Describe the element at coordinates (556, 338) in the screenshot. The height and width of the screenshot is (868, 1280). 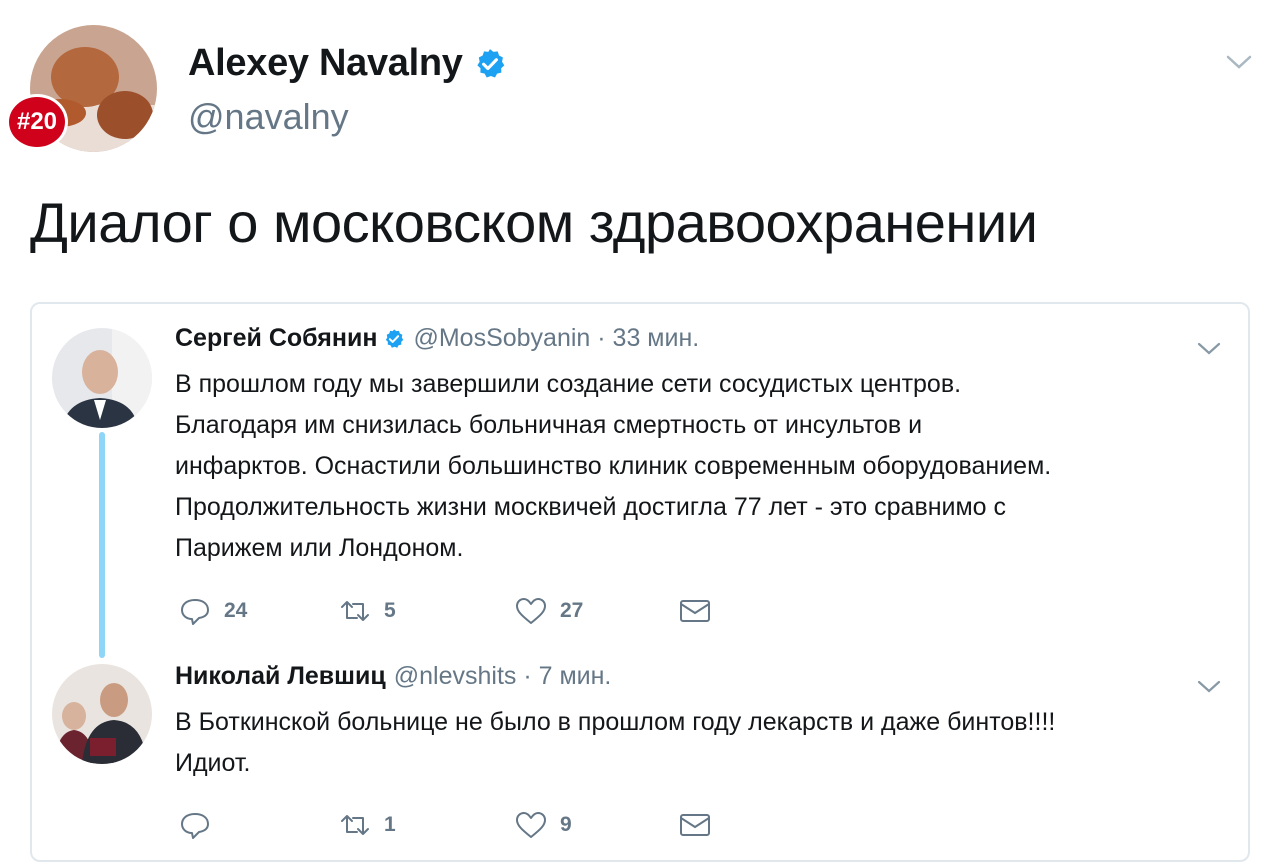
I see `reply-meta: @MosSobyanin · 33 мин.` at that location.